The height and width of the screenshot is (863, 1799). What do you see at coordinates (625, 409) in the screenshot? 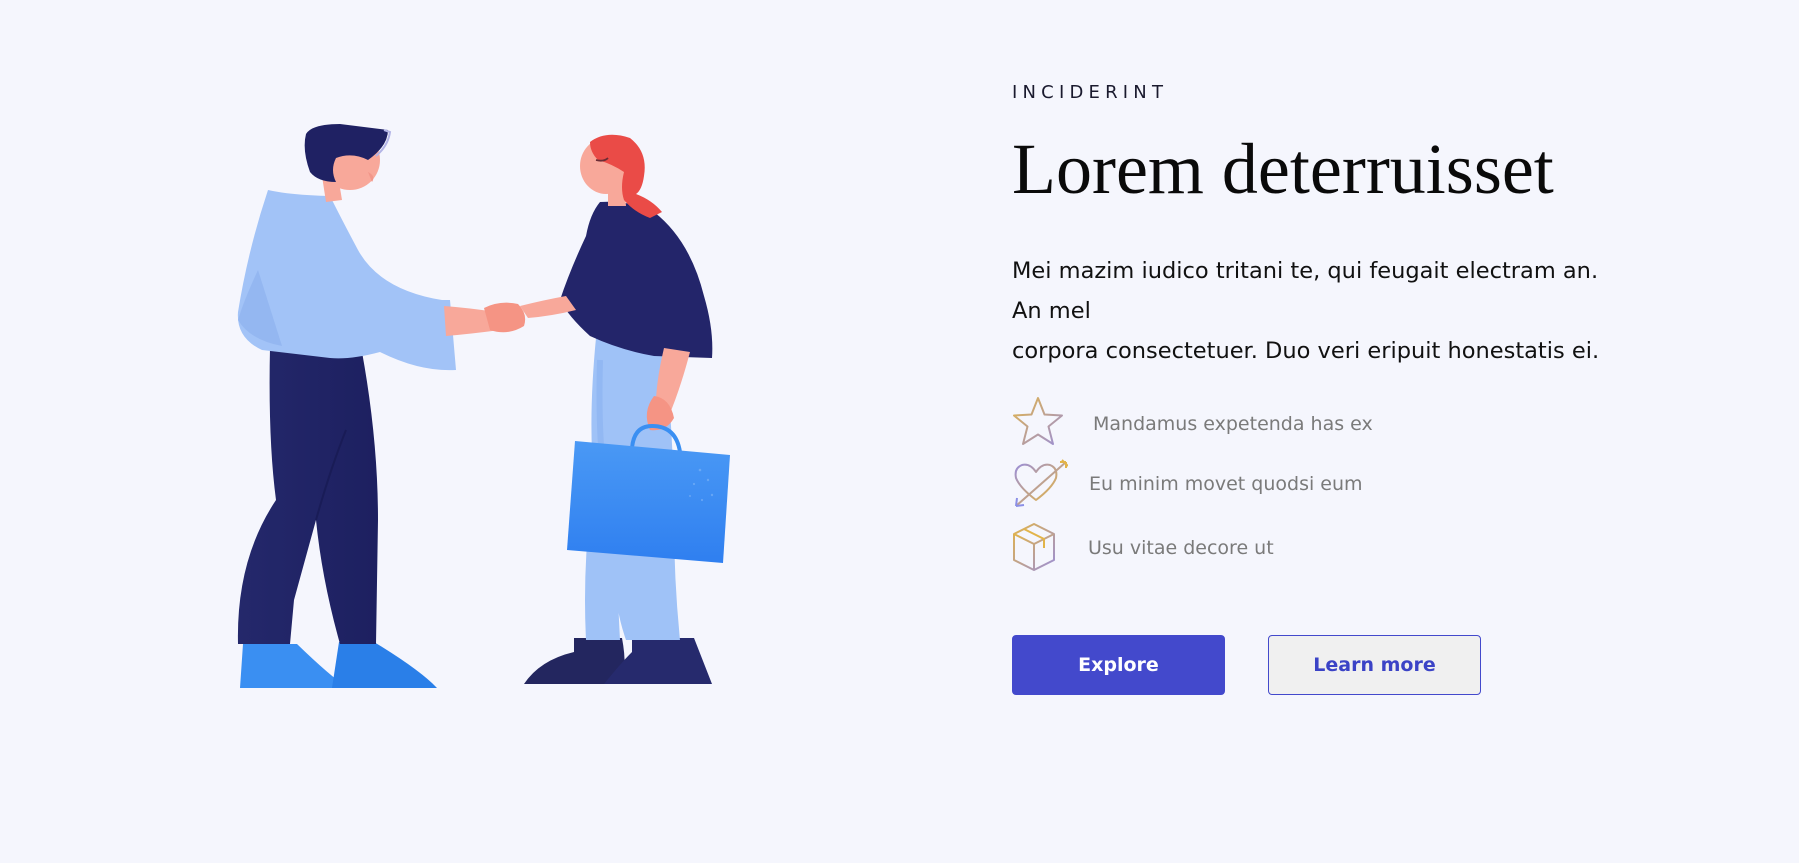
I see `woman-figure` at bounding box center [625, 409].